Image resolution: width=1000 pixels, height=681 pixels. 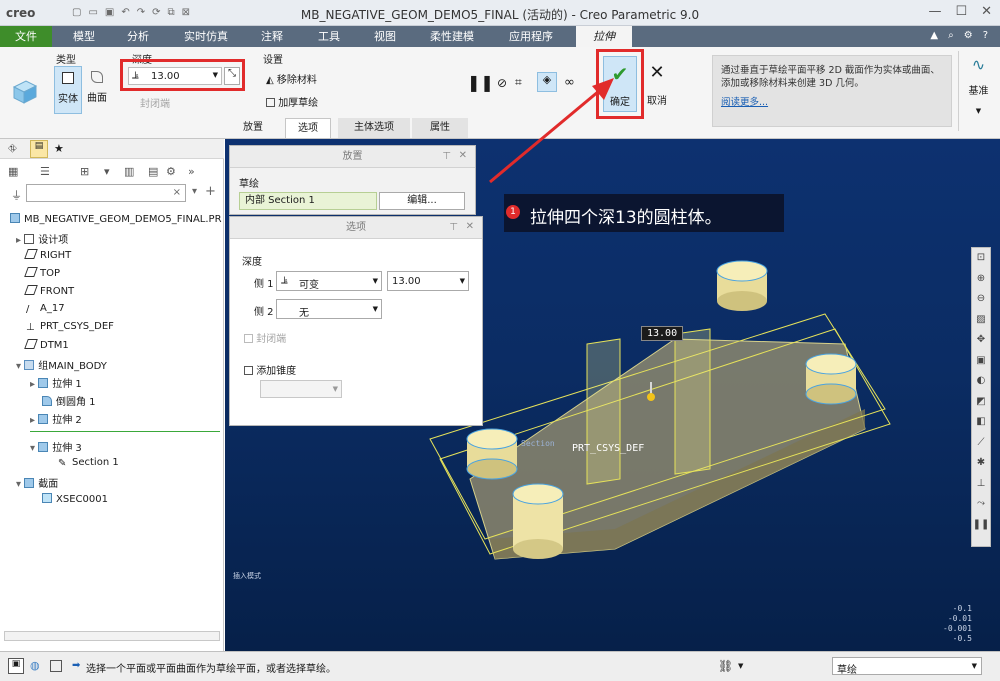 What do you see at coordinates (531, 36) in the screenshot?
I see `tab-applications: 应用程序` at bounding box center [531, 36].